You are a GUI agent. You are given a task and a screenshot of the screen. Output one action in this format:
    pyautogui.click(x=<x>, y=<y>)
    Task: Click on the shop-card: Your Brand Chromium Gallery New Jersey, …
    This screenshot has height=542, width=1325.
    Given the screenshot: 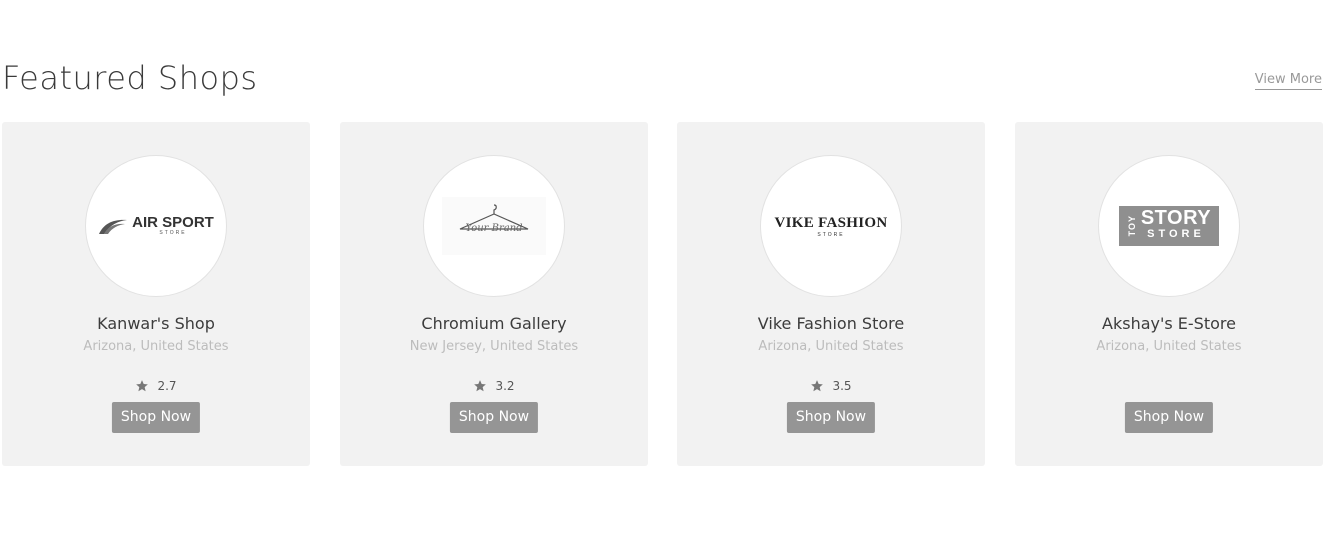 What is the action you would take?
    pyautogui.click(x=494, y=294)
    